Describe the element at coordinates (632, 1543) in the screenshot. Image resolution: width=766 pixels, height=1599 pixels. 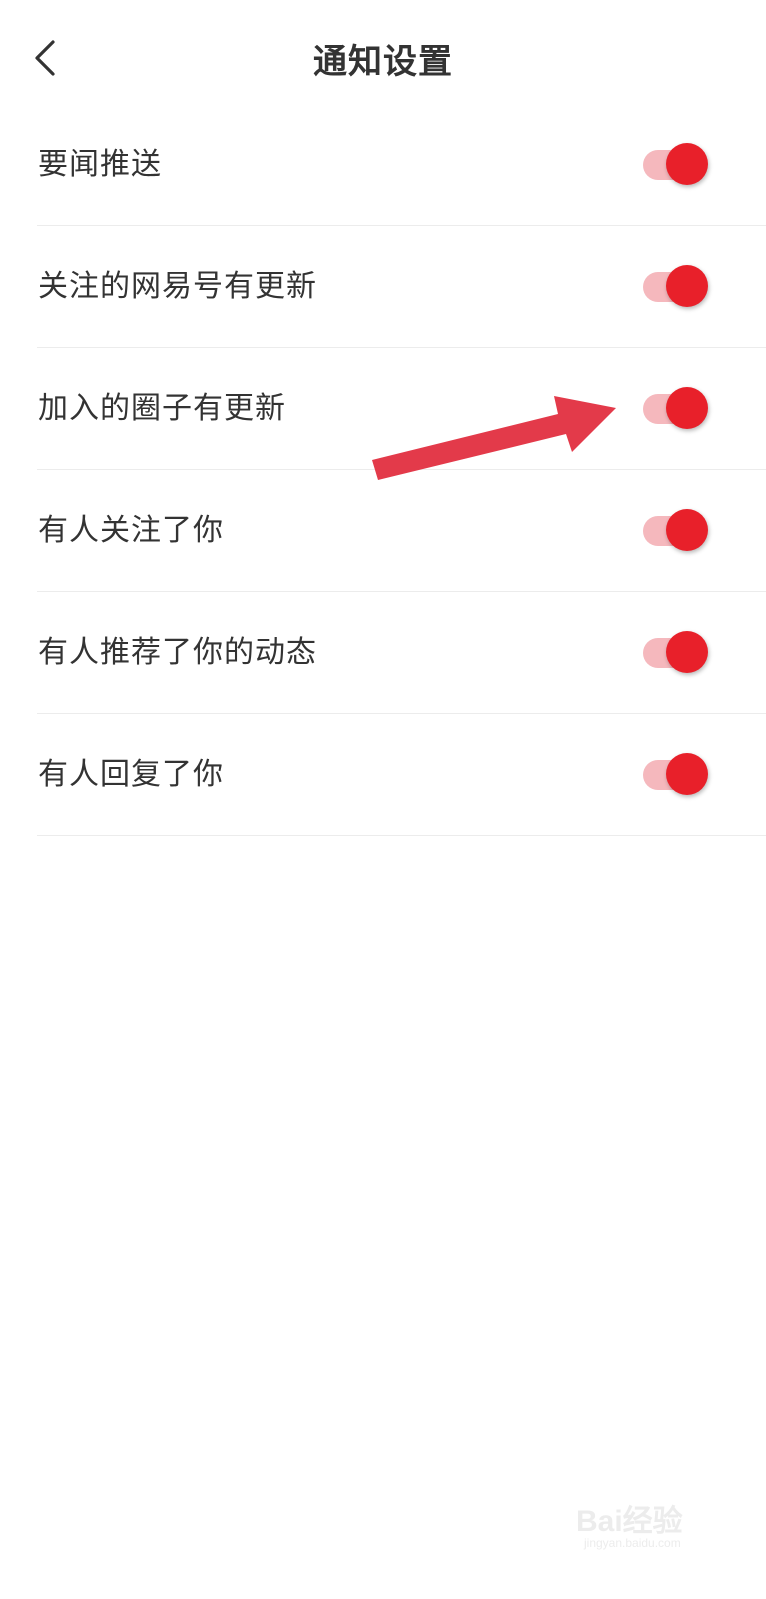
I see `watermark-sub: jingyan.baidu.com` at that location.